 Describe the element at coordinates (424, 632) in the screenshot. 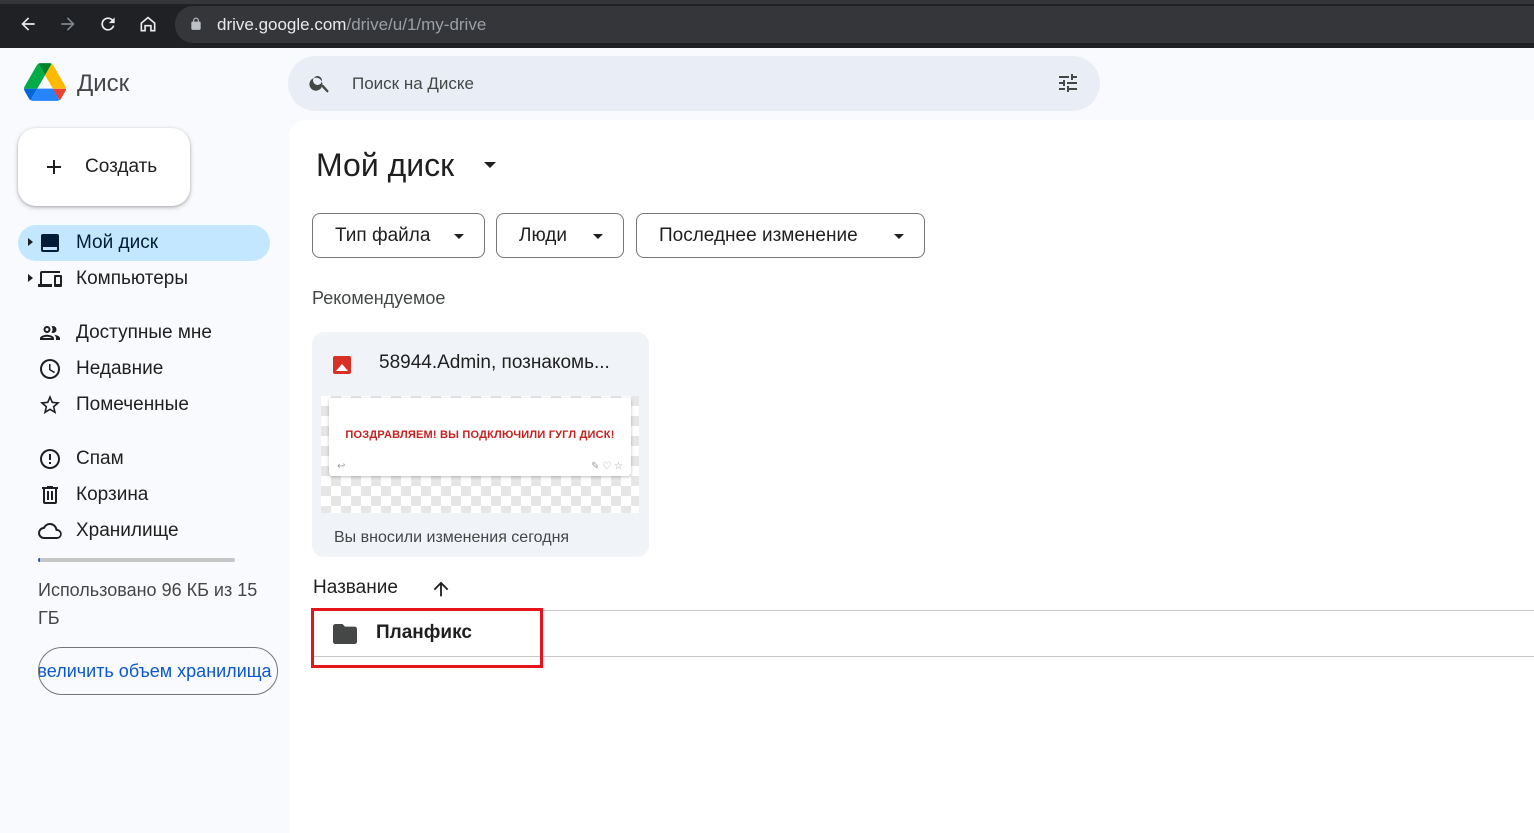

I see `file-row-name: Планфикс` at that location.